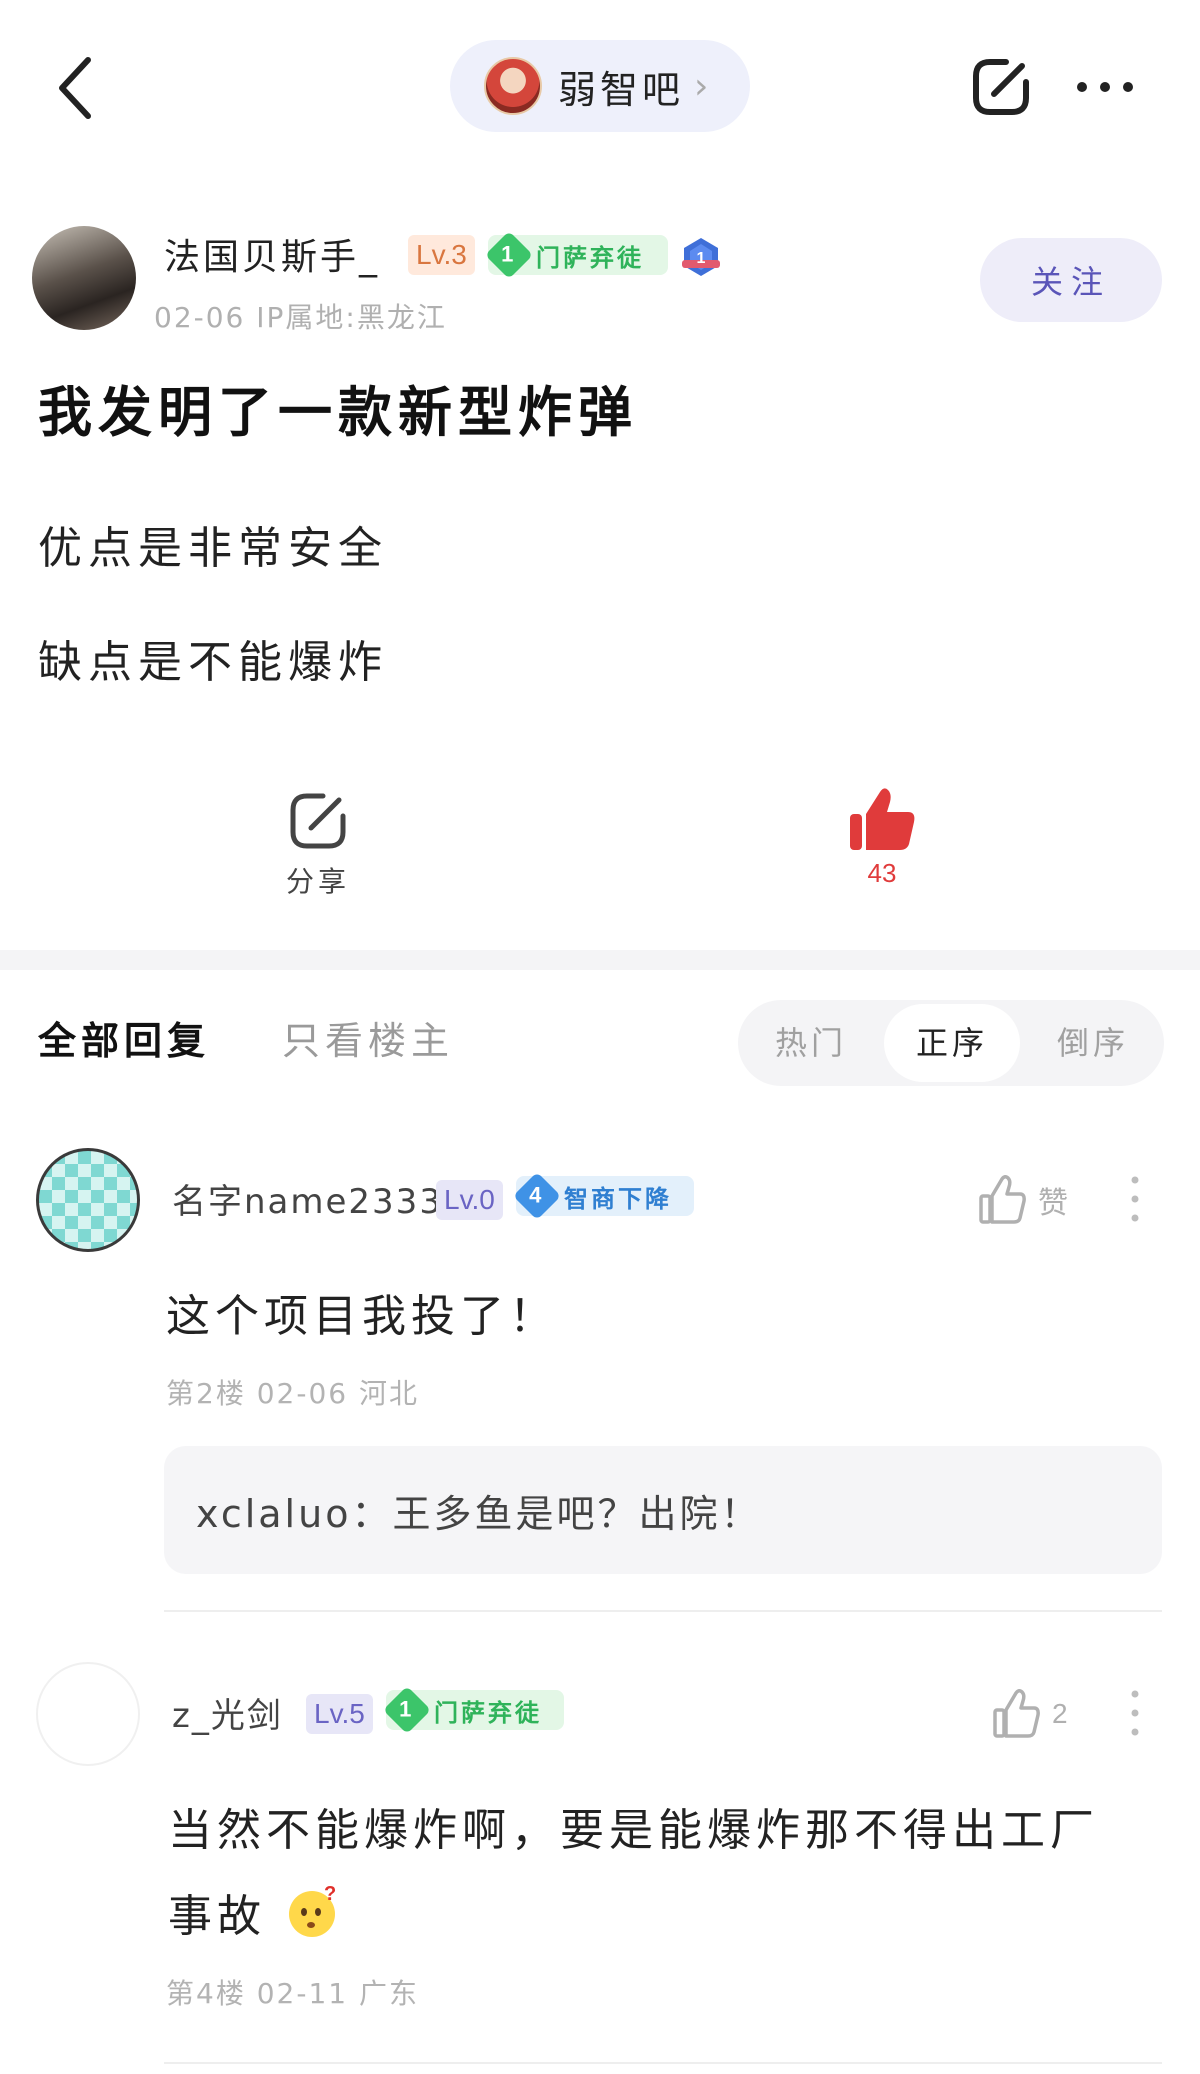 Image resolution: width=1200 pixels, height=2074 pixels. Describe the element at coordinates (1093, 1043) in the screenshot. I see `sort-descending: 倒序` at that location.